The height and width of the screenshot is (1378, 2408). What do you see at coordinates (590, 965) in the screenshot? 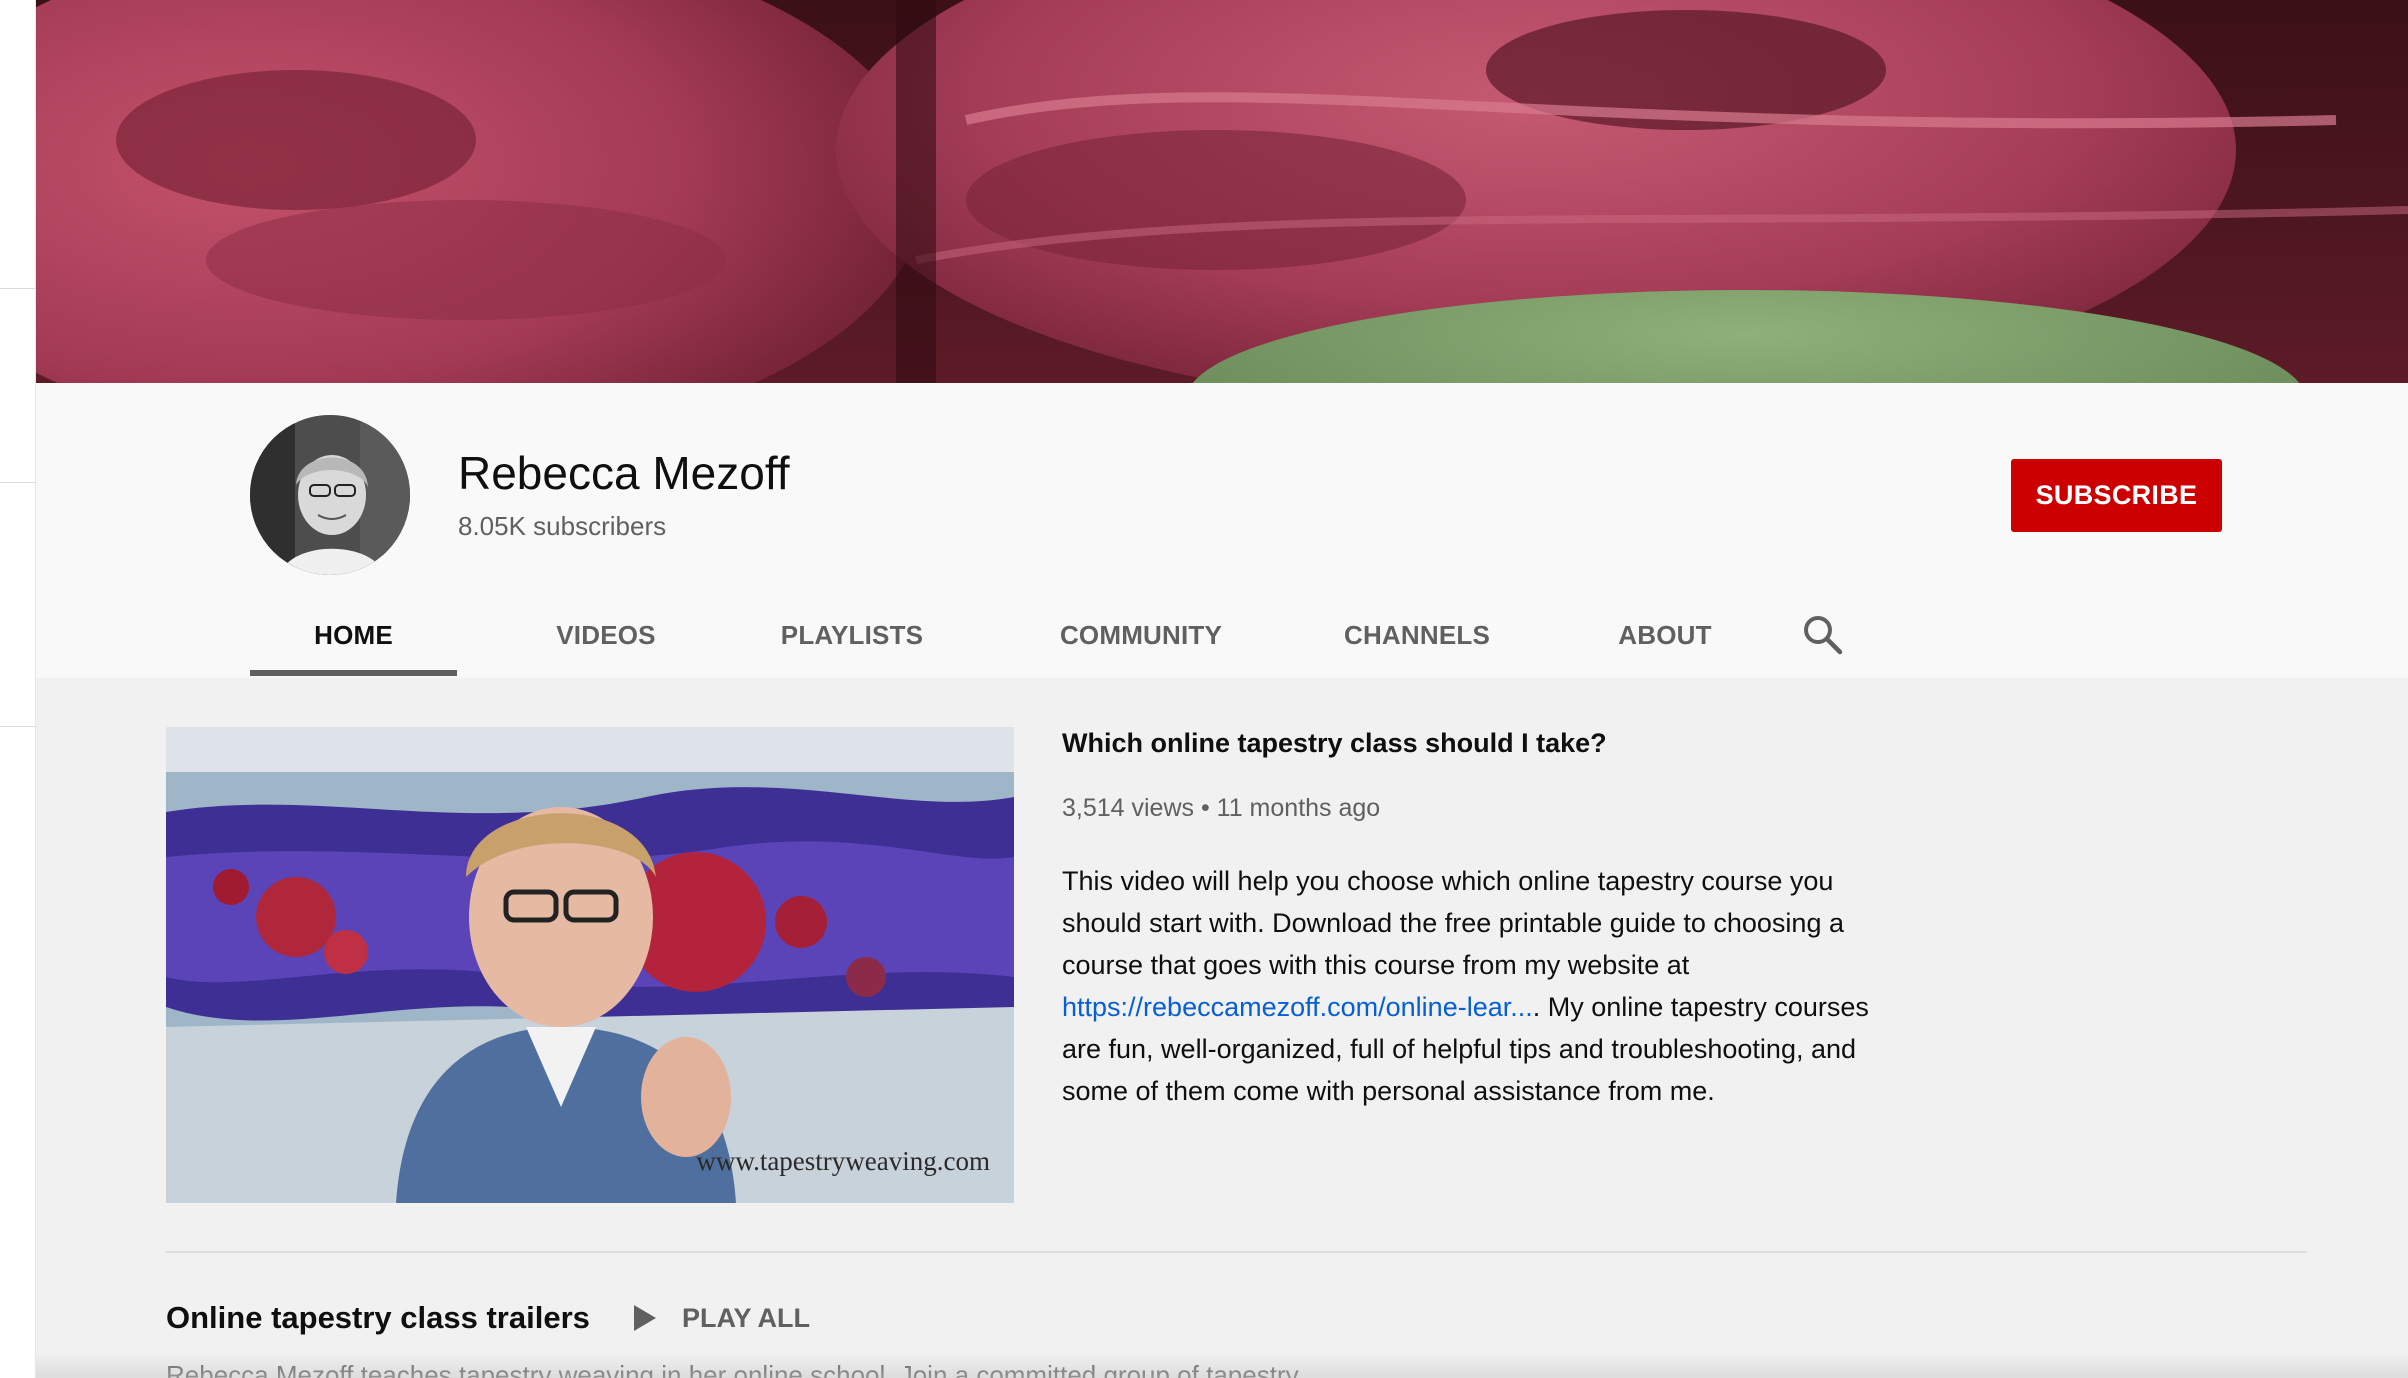
I see `featured-video-thumbnail: www.tapestryweaving.com` at bounding box center [590, 965].